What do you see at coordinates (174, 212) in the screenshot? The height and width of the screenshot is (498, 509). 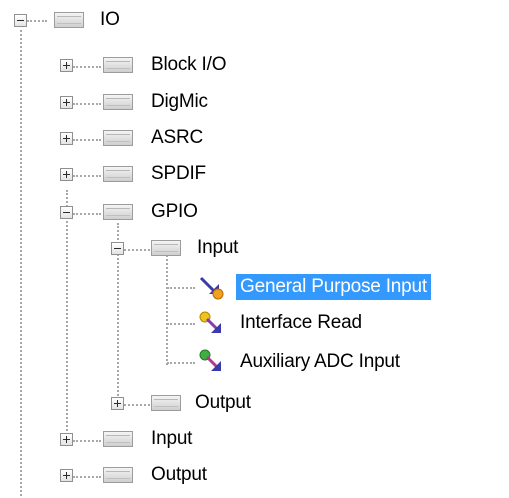 I see `tree-node-label: GPIO` at bounding box center [174, 212].